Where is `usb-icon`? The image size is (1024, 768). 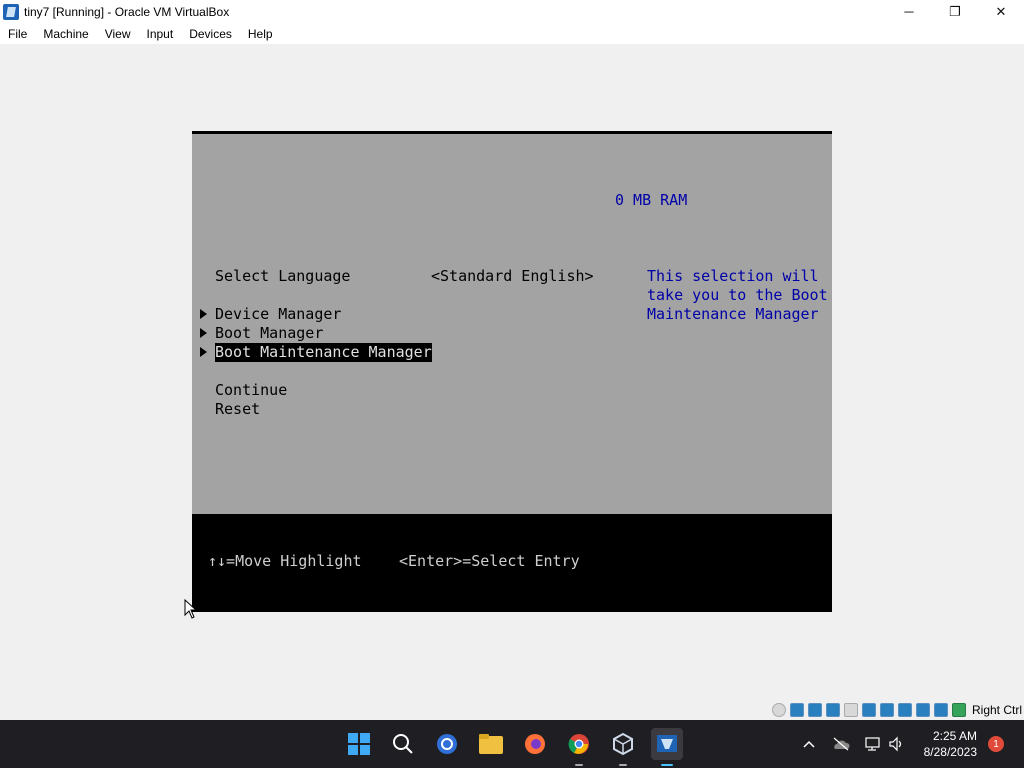
usb-icon is located at coordinates (796, 709).